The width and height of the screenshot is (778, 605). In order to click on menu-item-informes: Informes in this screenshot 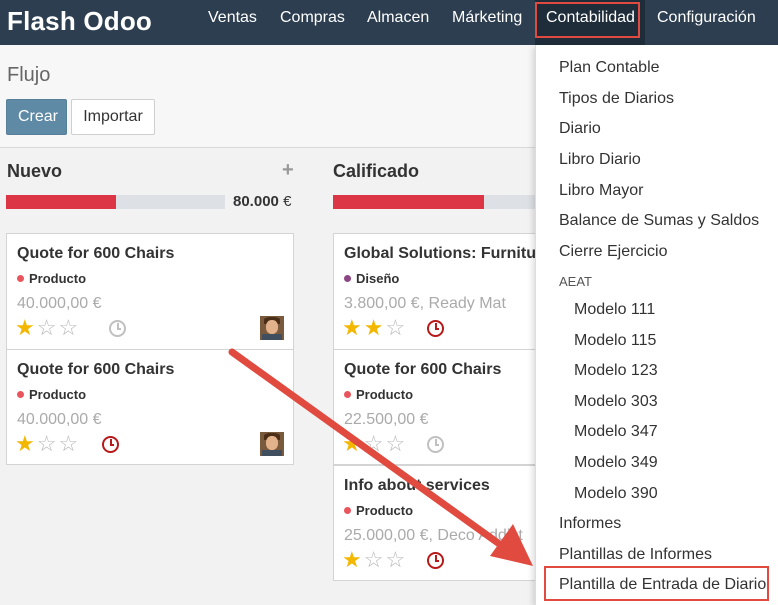, I will do `click(590, 524)`.